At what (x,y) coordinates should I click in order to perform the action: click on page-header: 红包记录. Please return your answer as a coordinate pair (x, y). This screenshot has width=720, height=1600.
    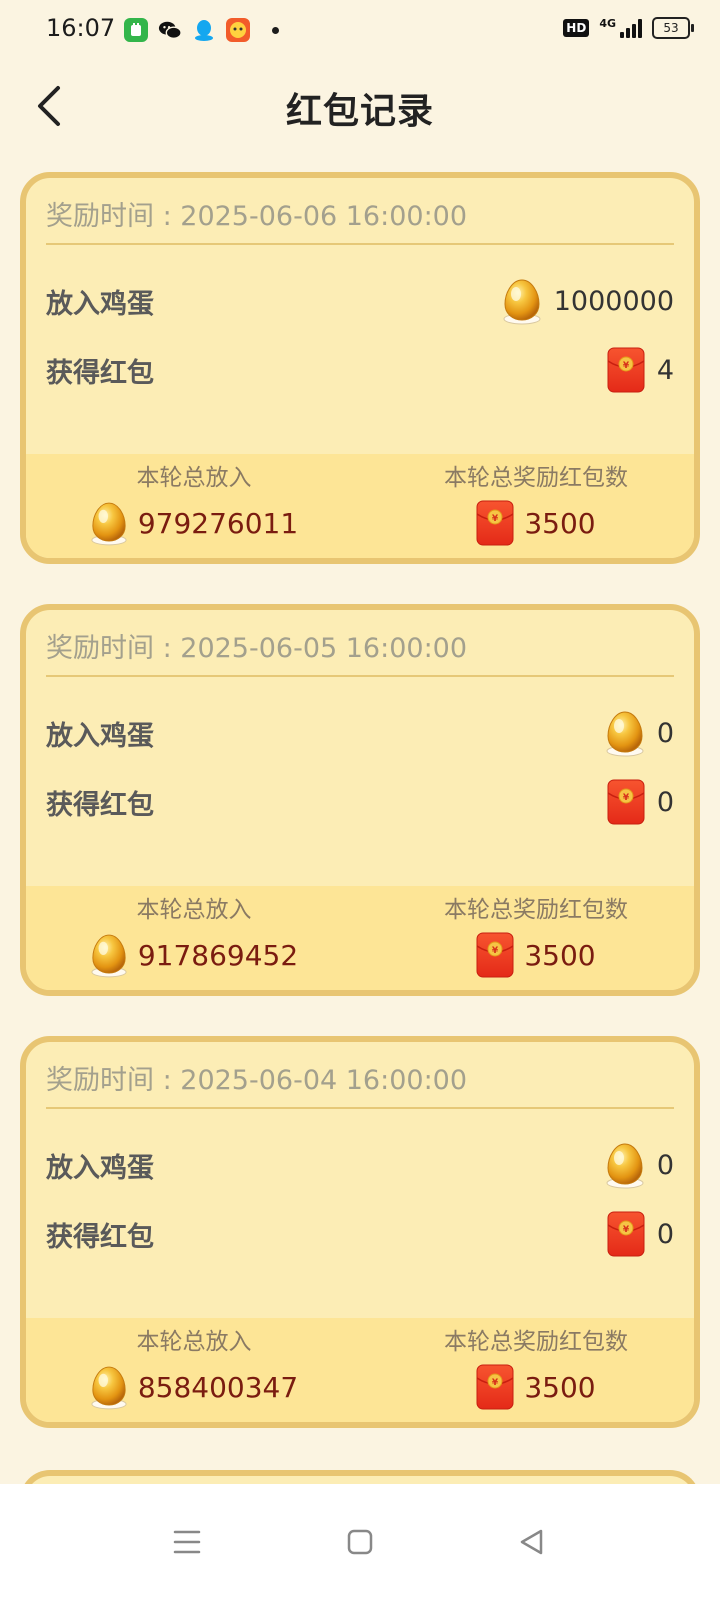
    Looking at the image, I should click on (360, 105).